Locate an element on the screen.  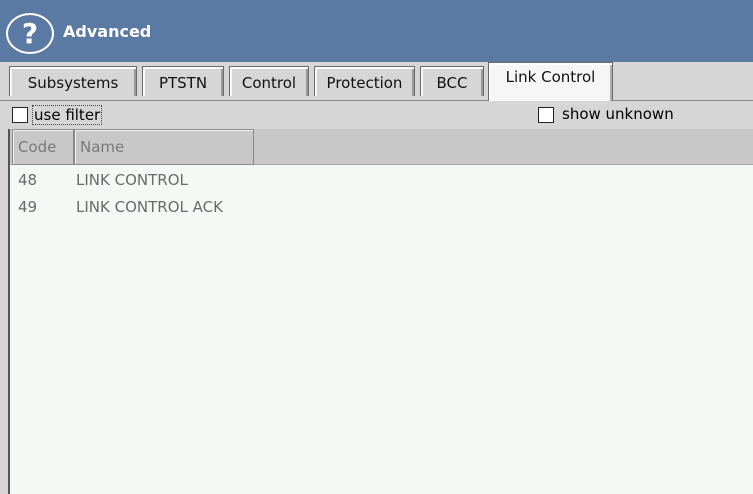
title-bar: ? Advanced is located at coordinates (376, 31).